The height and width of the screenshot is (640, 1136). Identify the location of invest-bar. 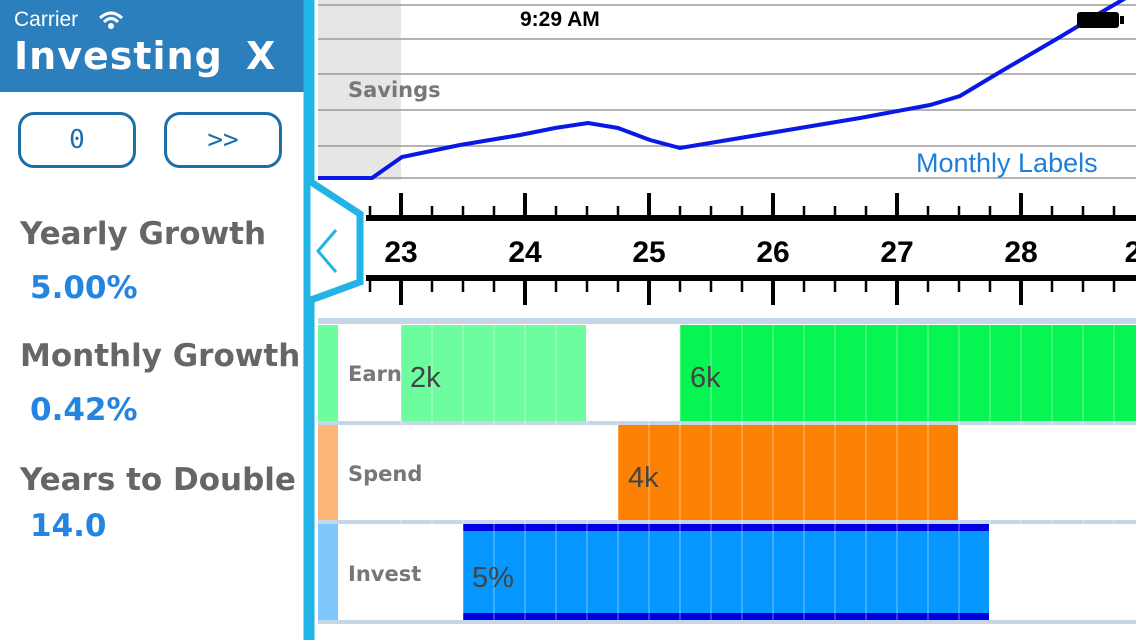
(726, 572).